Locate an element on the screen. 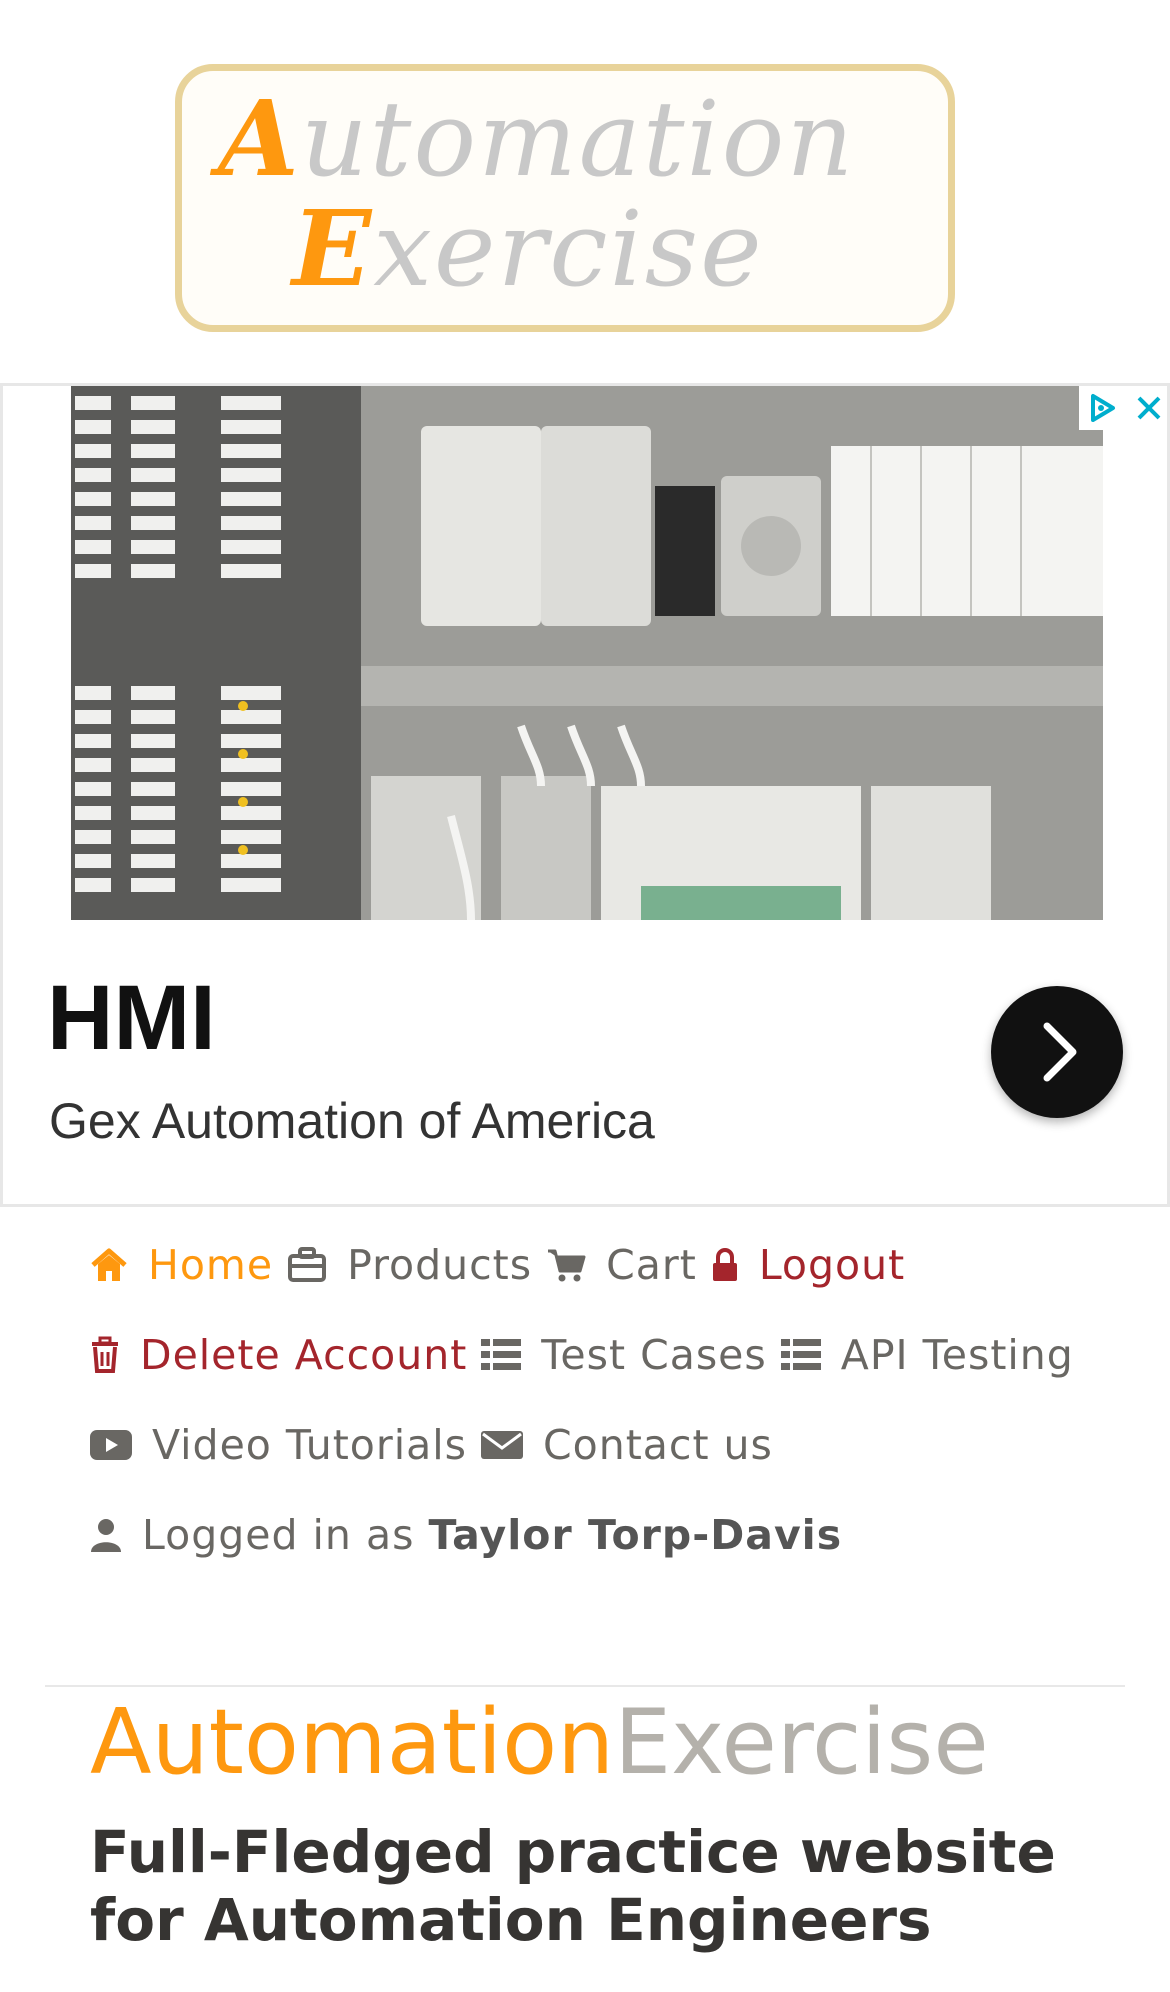 This screenshot has height=1992, width=1170. nav-video-tutorials-label: Video Tutorials is located at coordinates (309, 1445).